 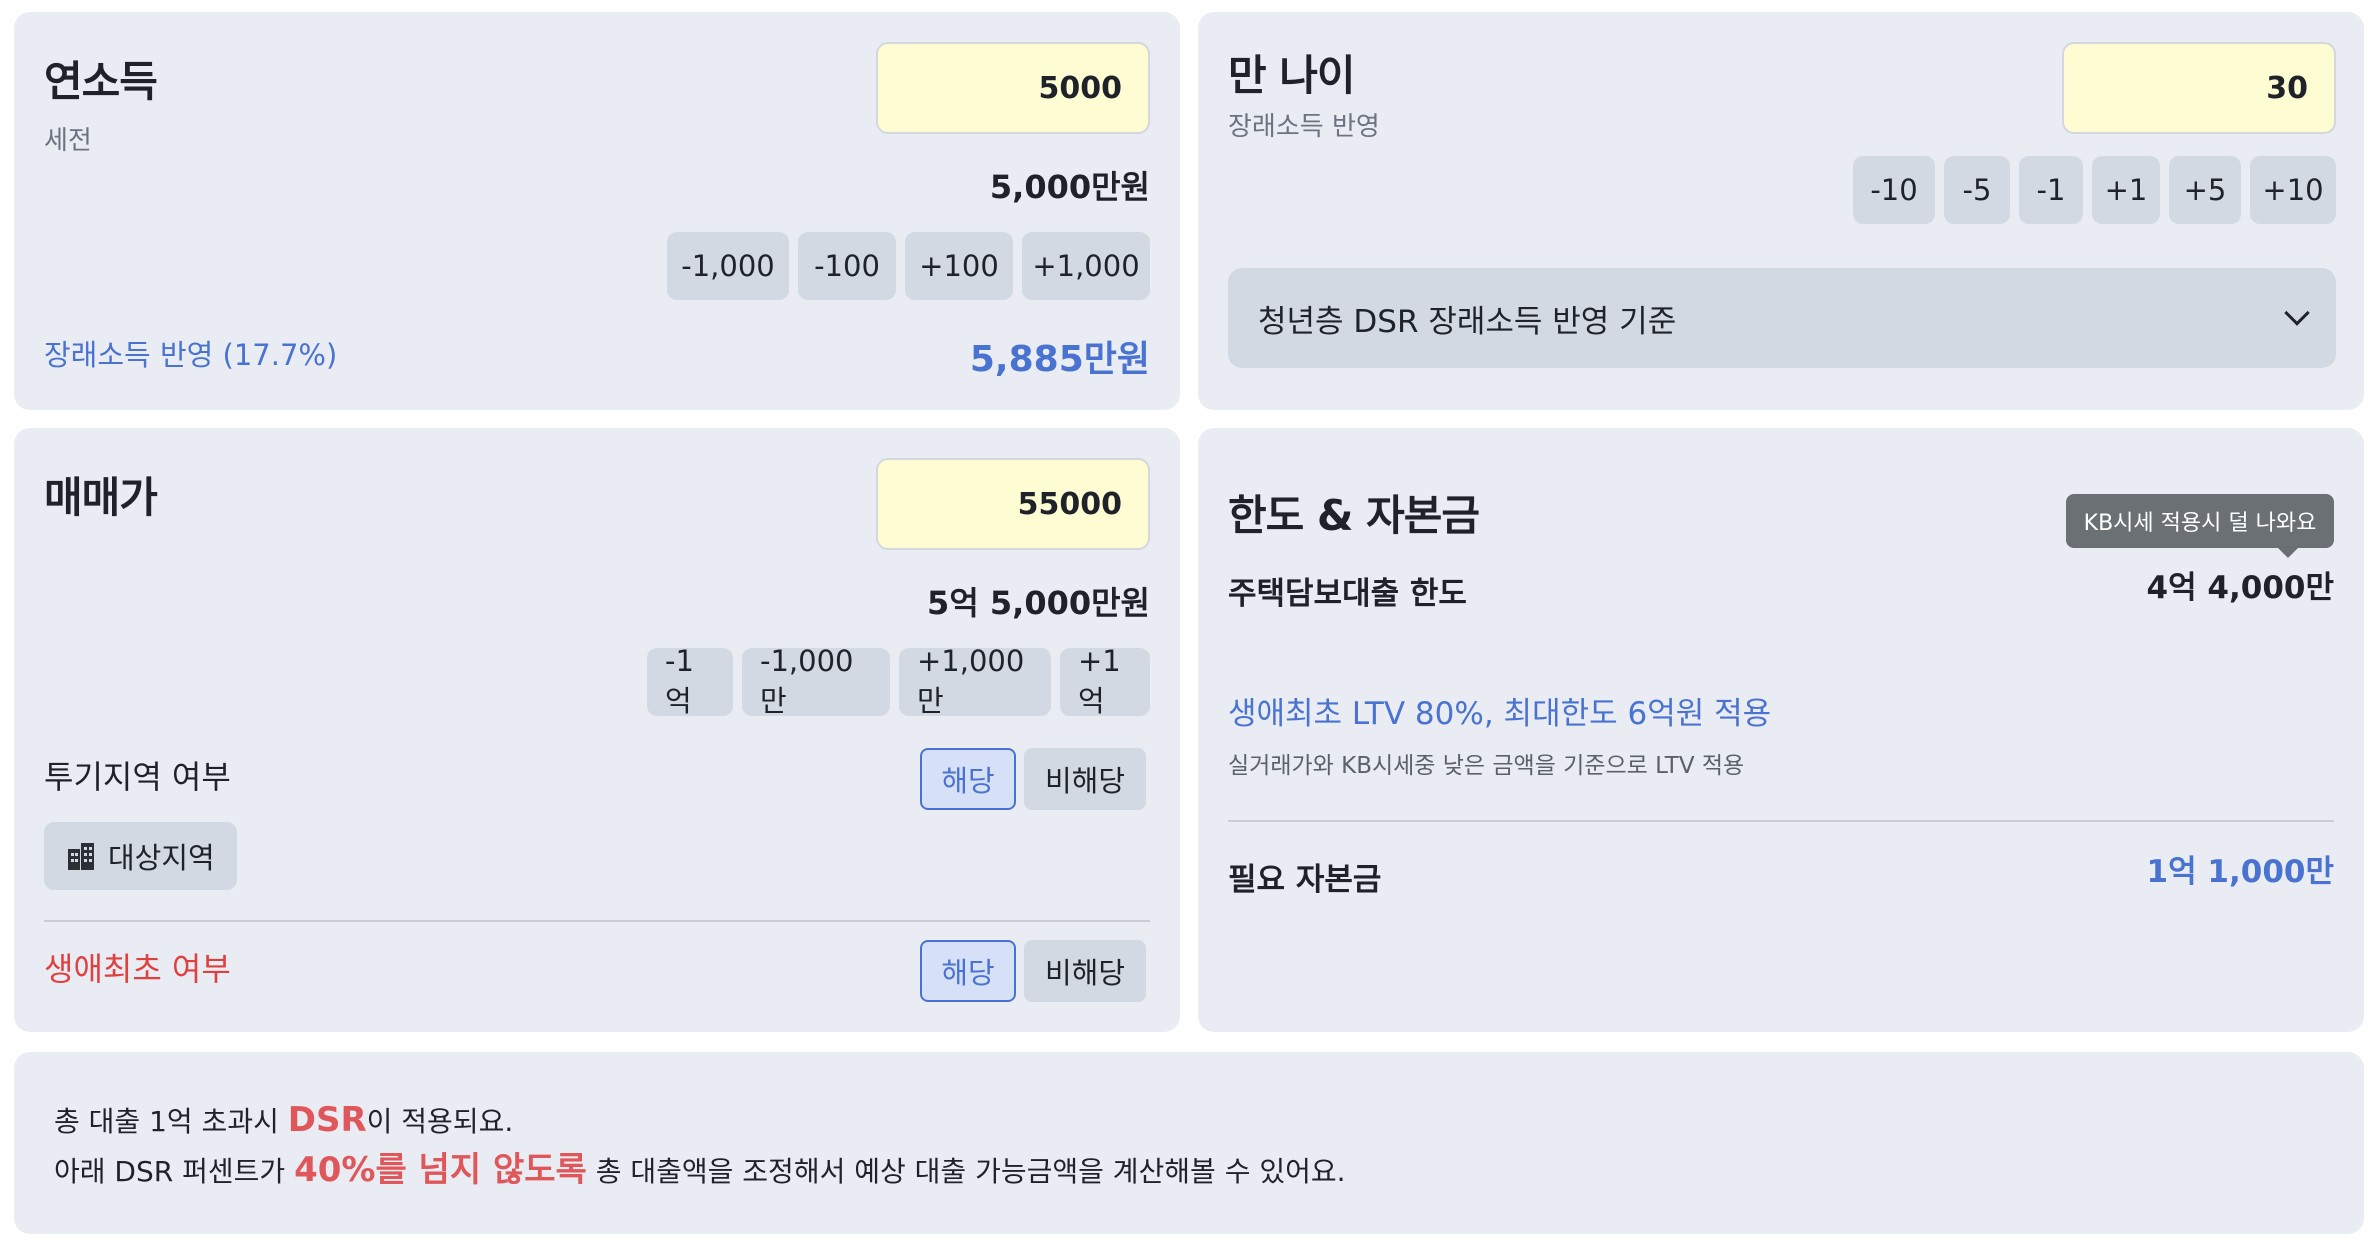 I want to click on age-minus-1-button: -1, so click(x=2051, y=190).